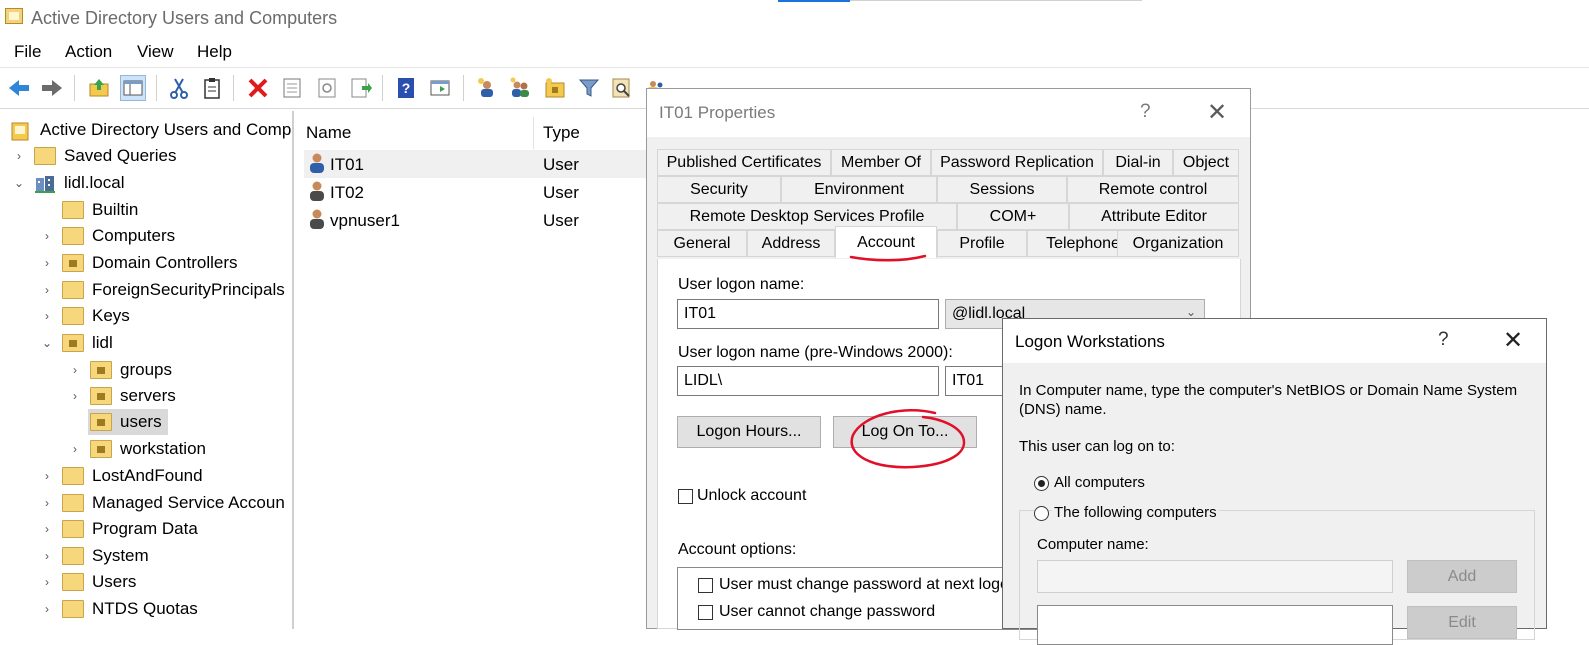 This screenshot has width=1589, height=645. Describe the element at coordinates (476, 164) in the screenshot. I see `list-item: IT01 User` at that location.